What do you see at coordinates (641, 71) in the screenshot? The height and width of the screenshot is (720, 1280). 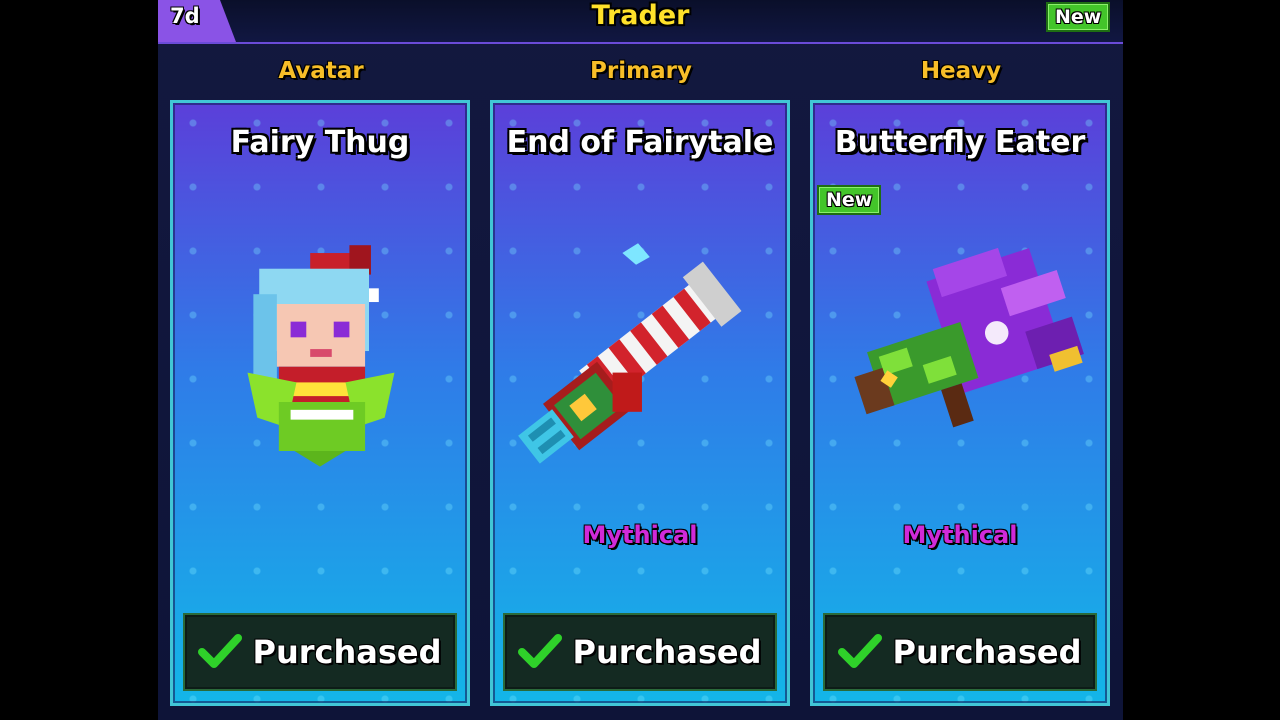 I see `category-primary: Primary` at bounding box center [641, 71].